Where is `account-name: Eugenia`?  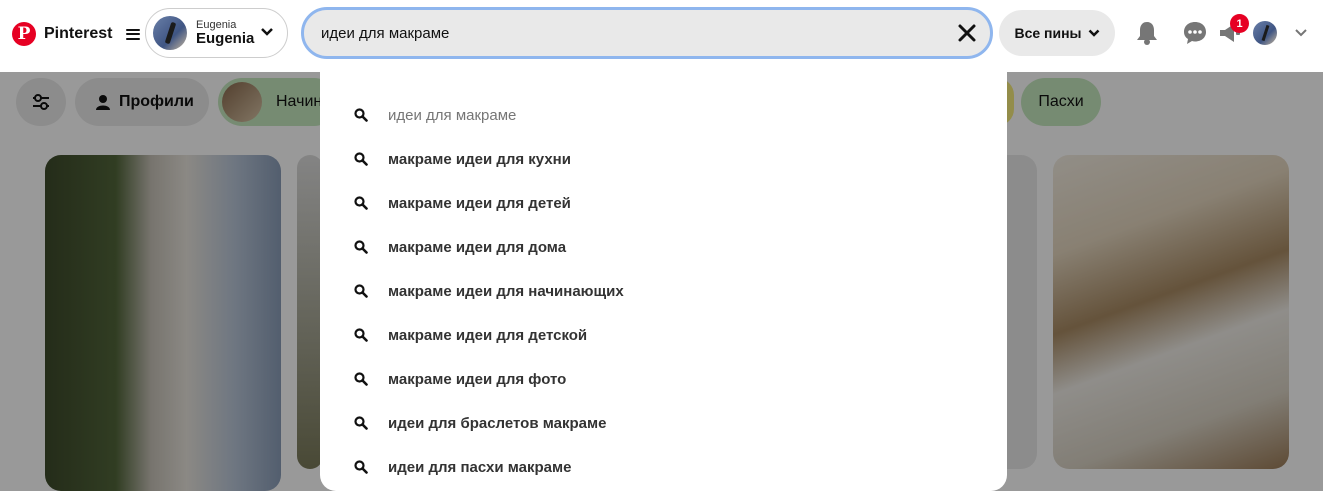 account-name: Eugenia is located at coordinates (225, 38).